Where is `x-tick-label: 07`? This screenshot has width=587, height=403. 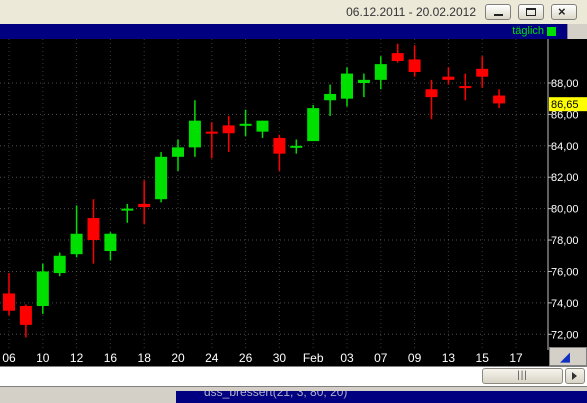 x-tick-label: 07 is located at coordinates (381, 358).